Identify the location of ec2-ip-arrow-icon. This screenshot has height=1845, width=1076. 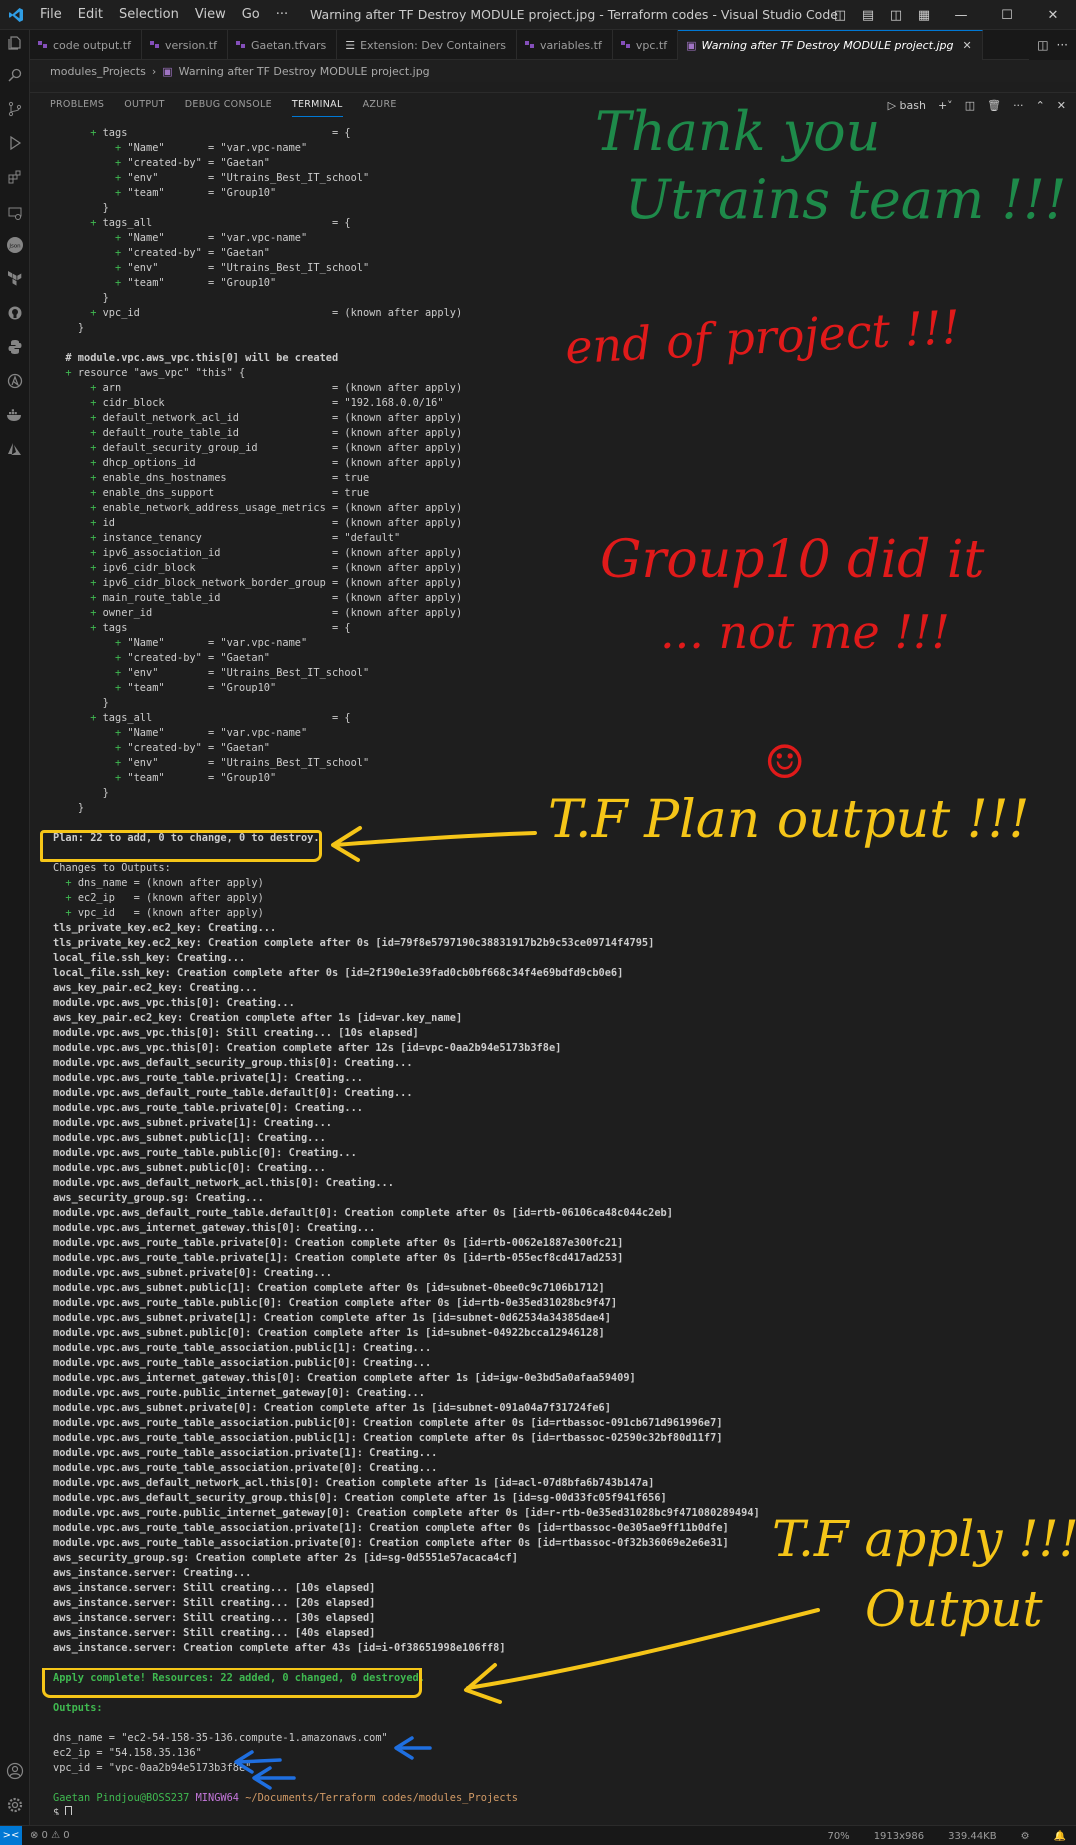
(259, 1761).